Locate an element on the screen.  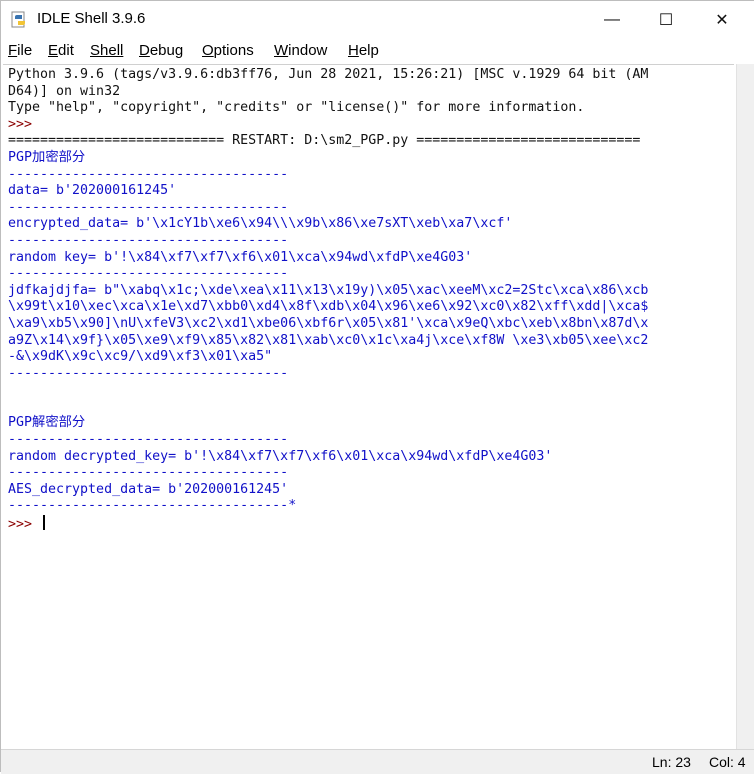
menu-shell-label: Shell is located at coordinates (107, 50).